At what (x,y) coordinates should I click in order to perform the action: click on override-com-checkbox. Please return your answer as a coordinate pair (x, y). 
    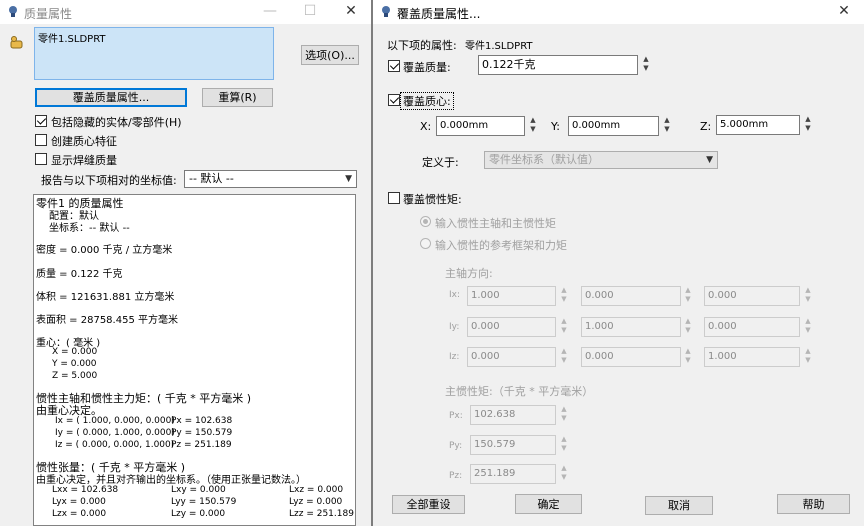
    Looking at the image, I should click on (394, 100).